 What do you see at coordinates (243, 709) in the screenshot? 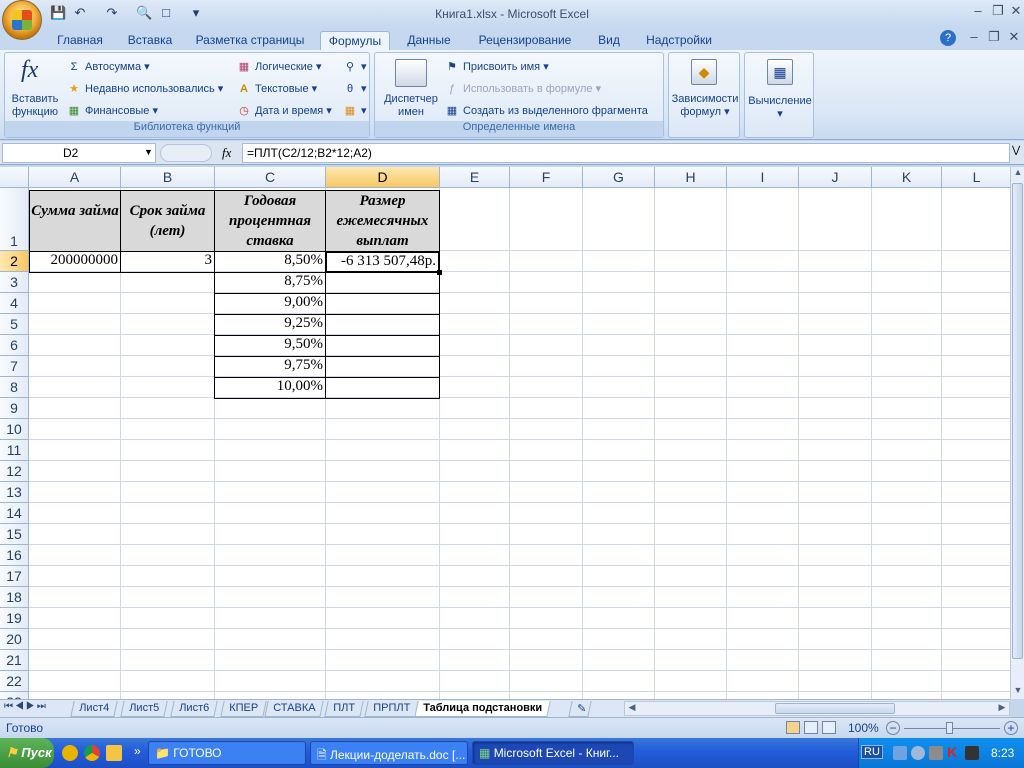
I see `sheet-tab: КПЕР` at bounding box center [243, 709].